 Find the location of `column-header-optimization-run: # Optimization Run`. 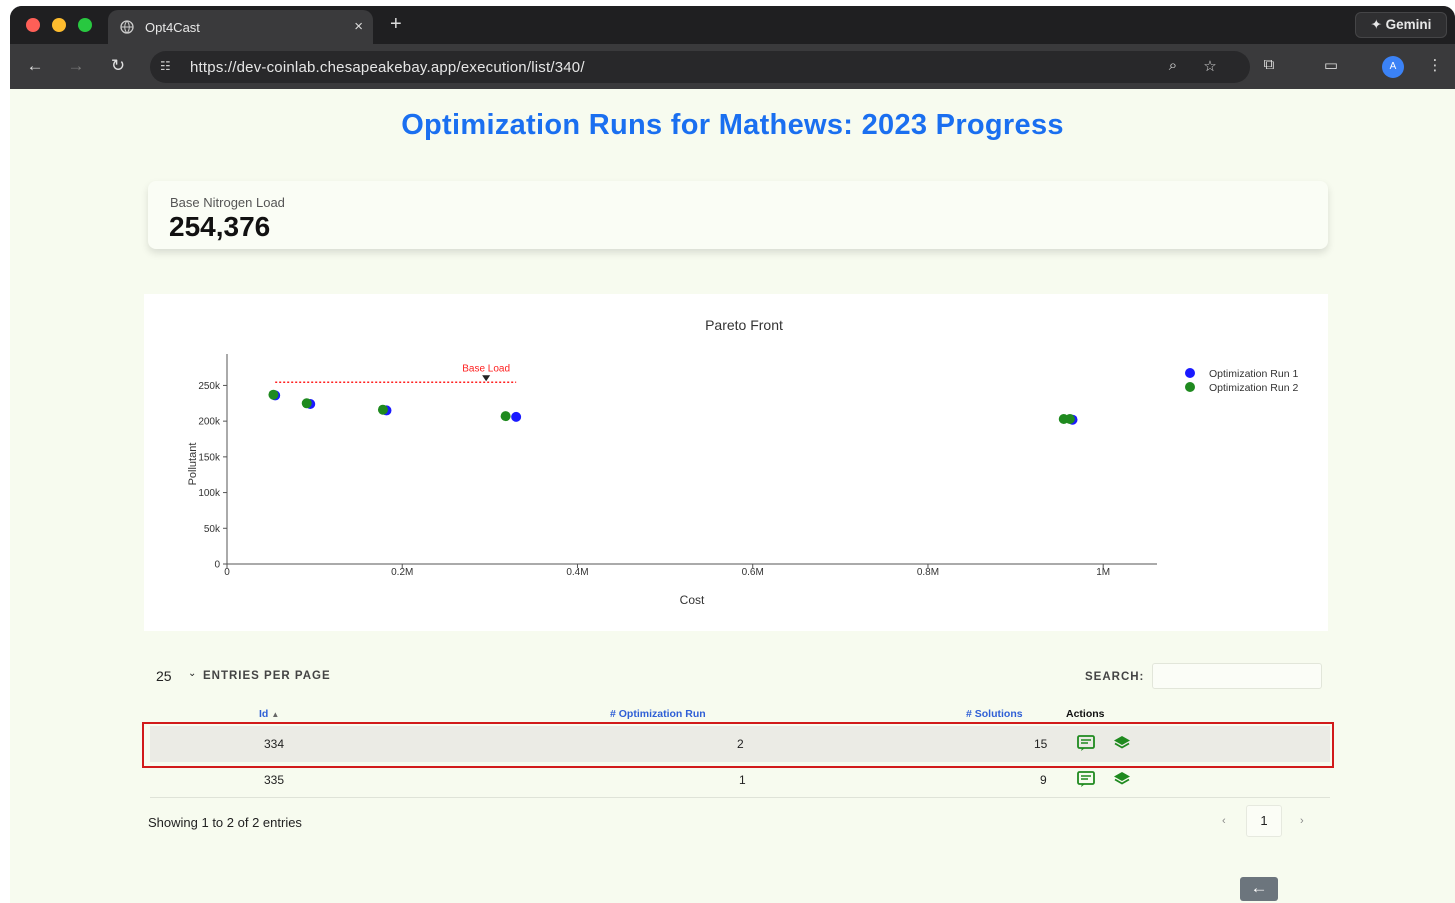

column-header-optimization-run: # Optimization Run is located at coordinates (658, 714).